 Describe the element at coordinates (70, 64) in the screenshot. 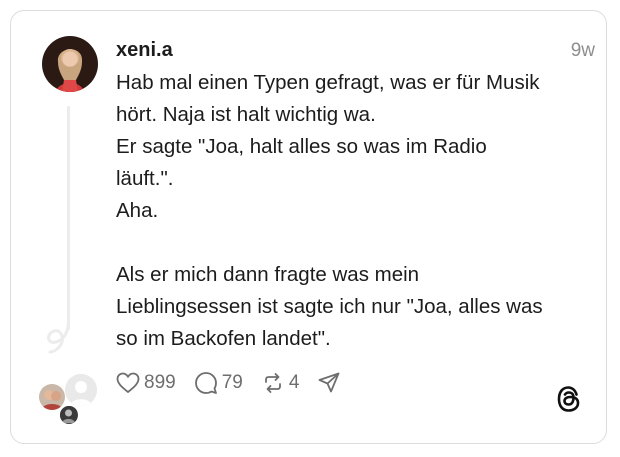

I see `author-avatar` at that location.